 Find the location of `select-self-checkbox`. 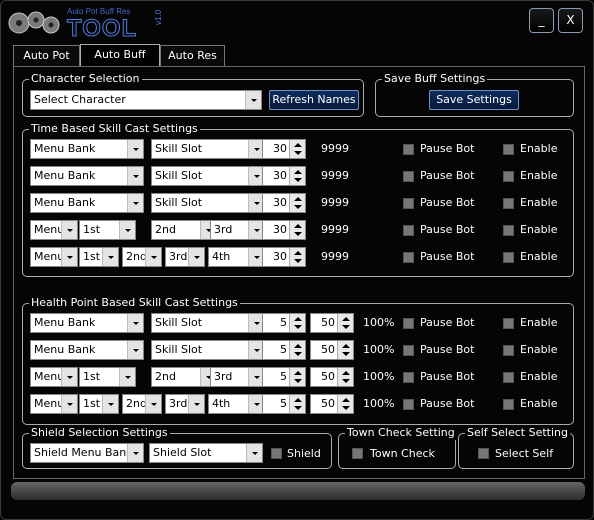

select-self-checkbox is located at coordinates (483, 453).